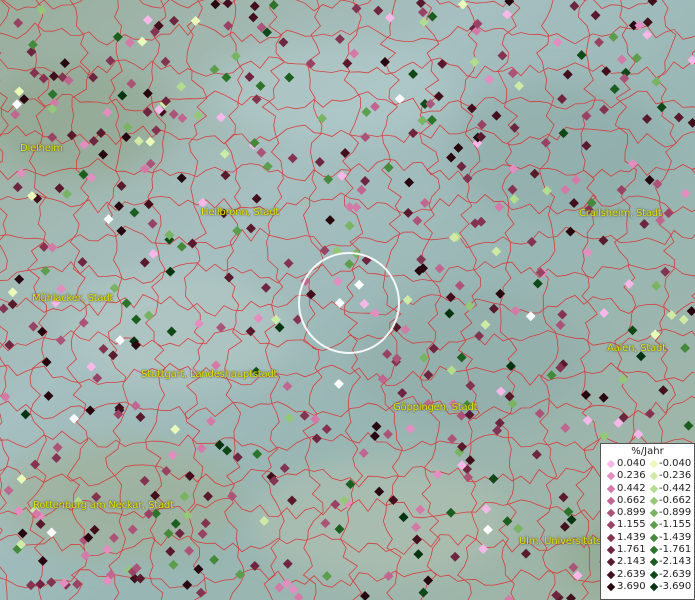 Image resolution: width=695 pixels, height=600 pixels. What do you see at coordinates (41, 148) in the screenshot?
I see `city-label-dielheim: Dielheim` at bounding box center [41, 148].